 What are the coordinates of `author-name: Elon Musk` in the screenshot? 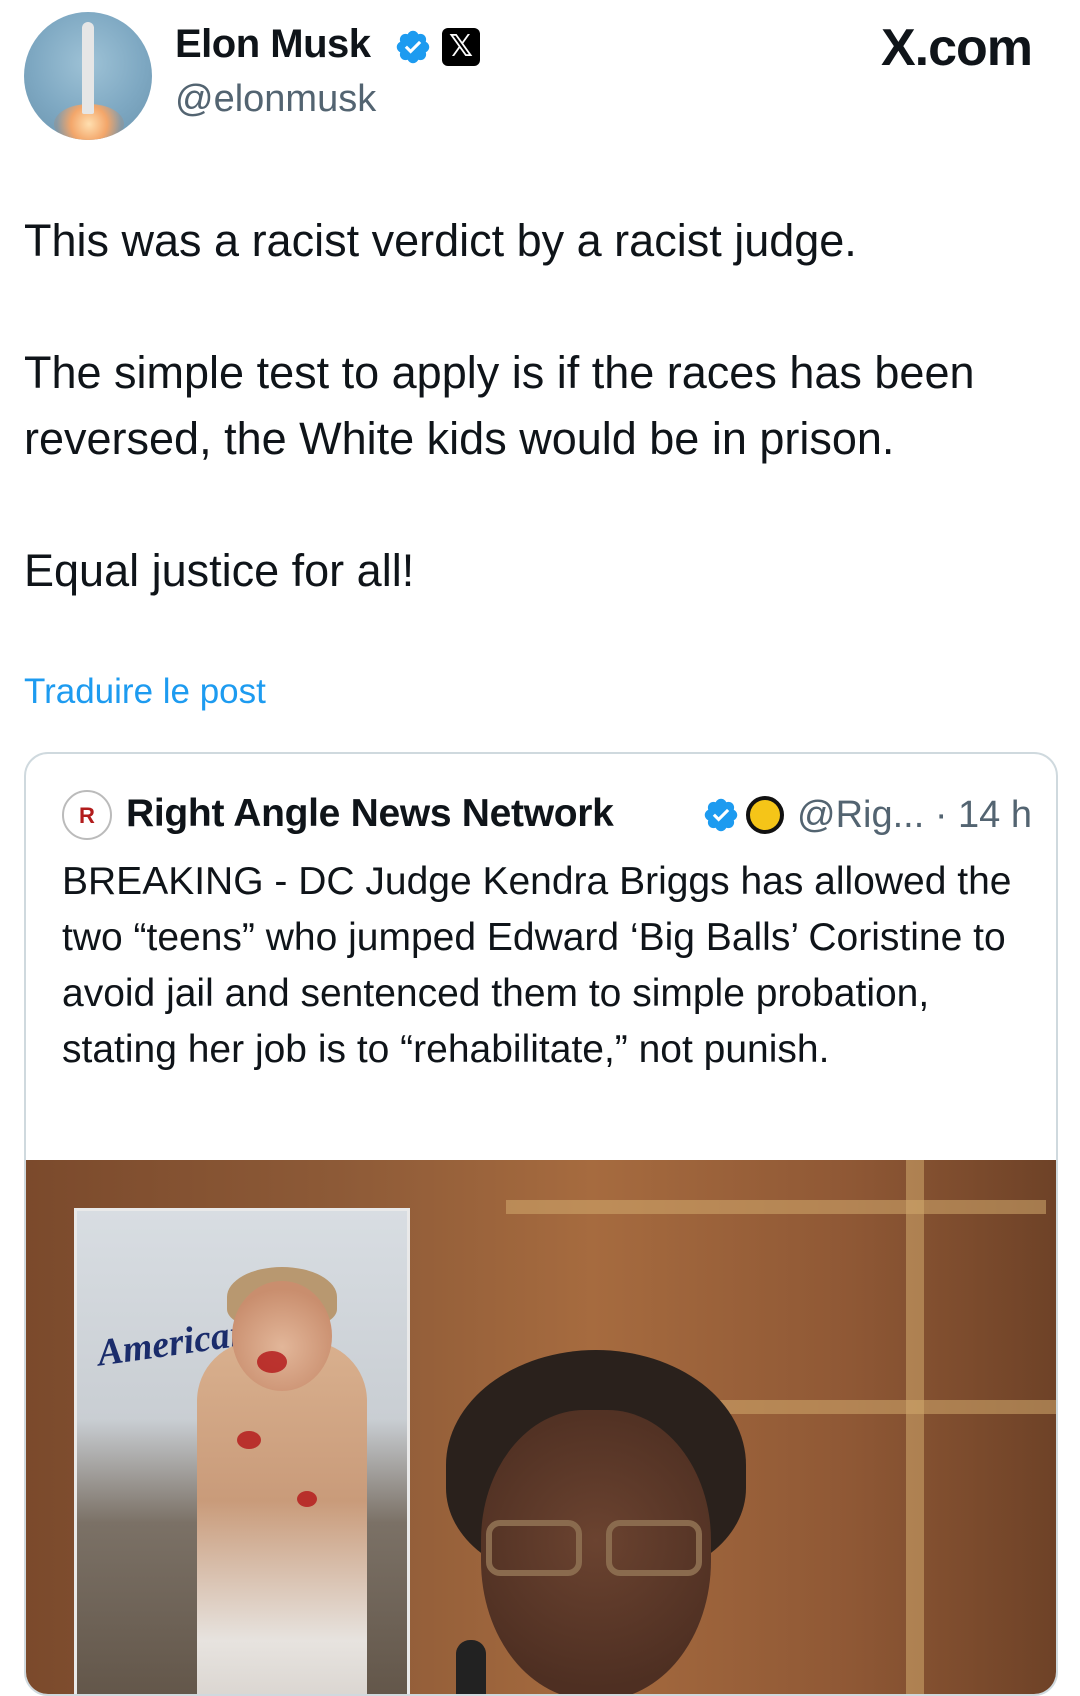 It's located at (273, 44).